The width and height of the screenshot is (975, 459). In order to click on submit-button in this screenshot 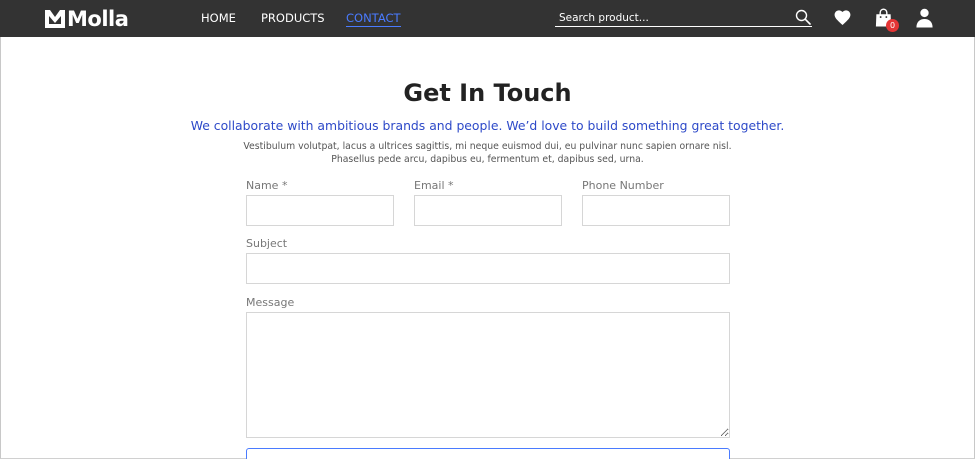, I will do `click(488, 453)`.